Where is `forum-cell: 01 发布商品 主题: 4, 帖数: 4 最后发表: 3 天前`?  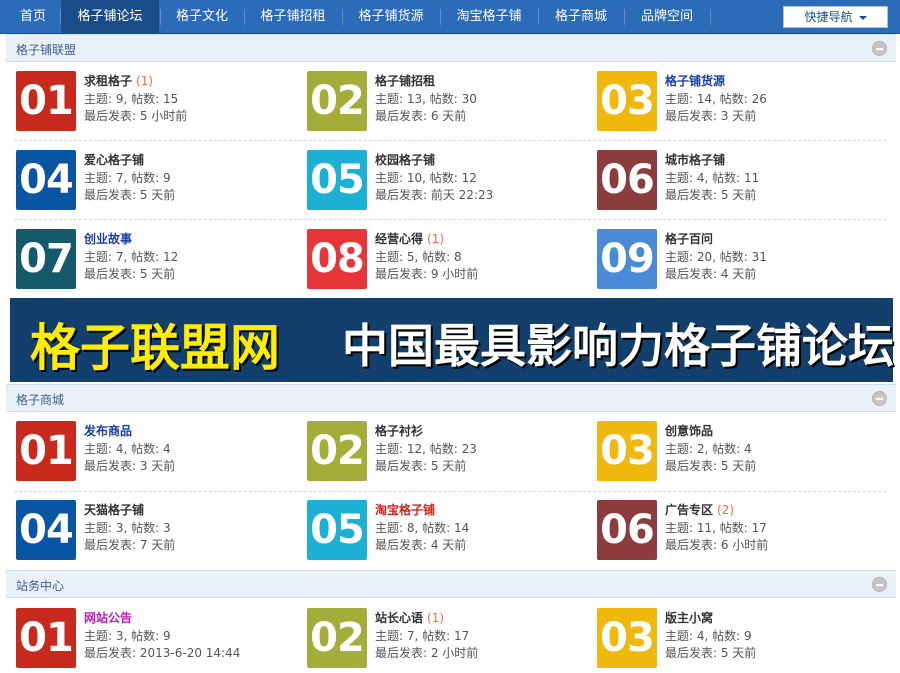
forum-cell: 01 发布商品 主题: 4, 帖数: 4 最后发表: 3 天前 is located at coordinates (151, 452).